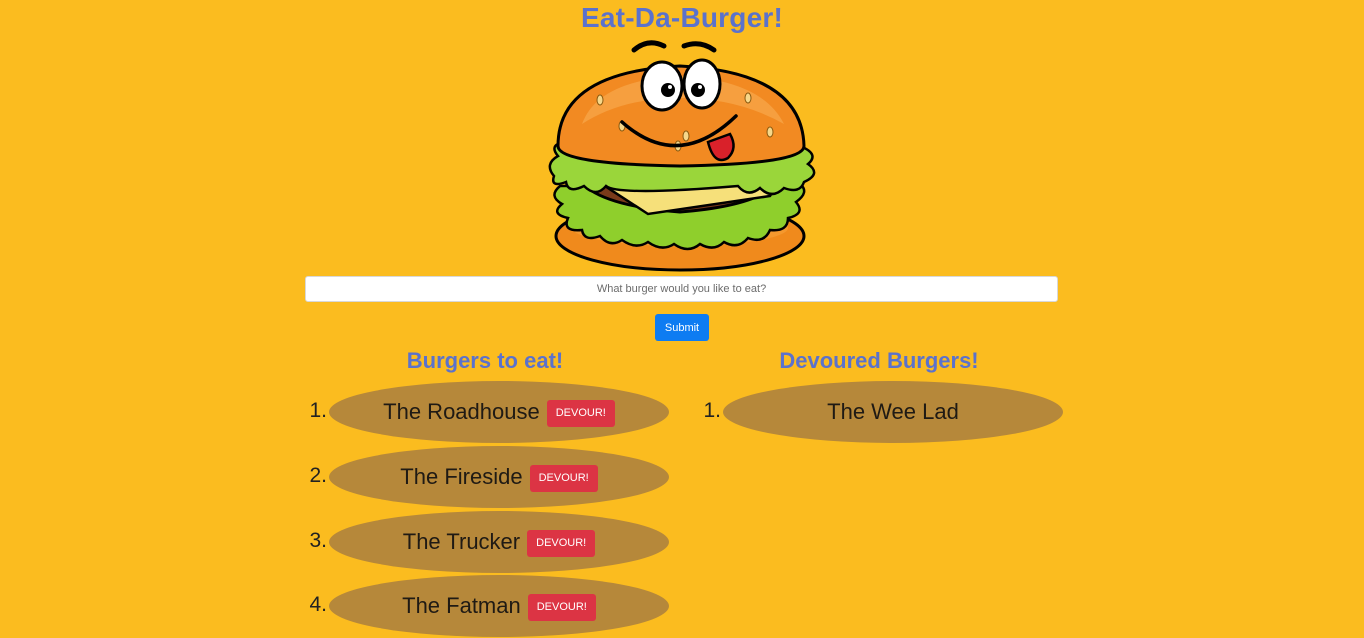 The image size is (1364, 638). I want to click on page-title: Eat-Da-Burger!, so click(682, 17).